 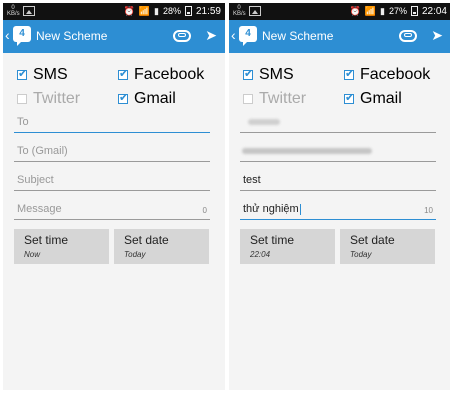 What do you see at coordinates (204, 210) in the screenshot?
I see `message-char-count: 0` at bounding box center [204, 210].